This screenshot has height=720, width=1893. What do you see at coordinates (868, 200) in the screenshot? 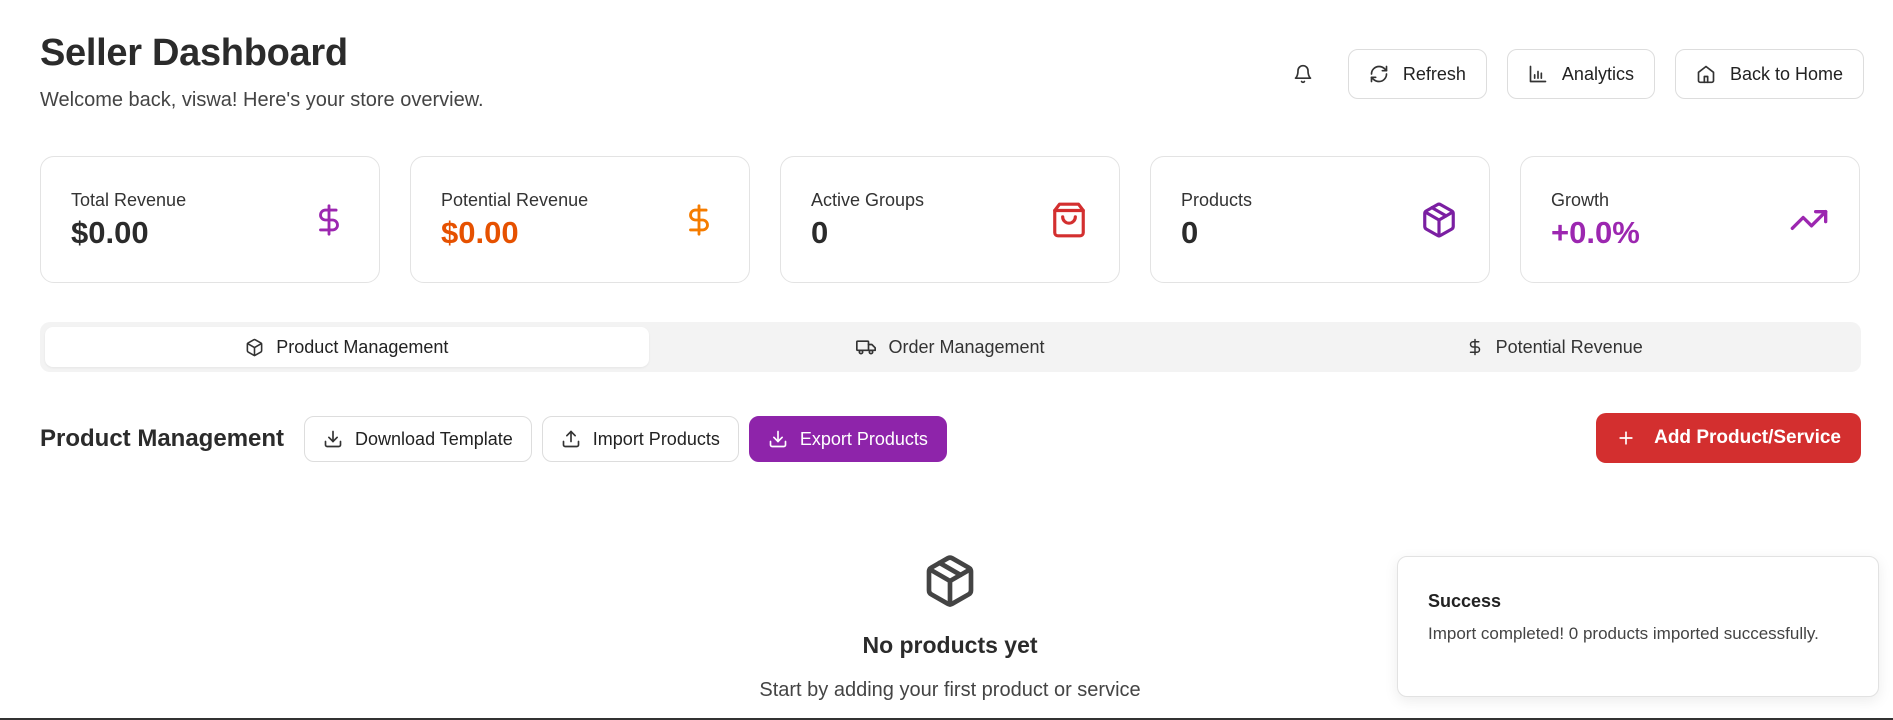
I see `stat-label: Active Groups` at bounding box center [868, 200].